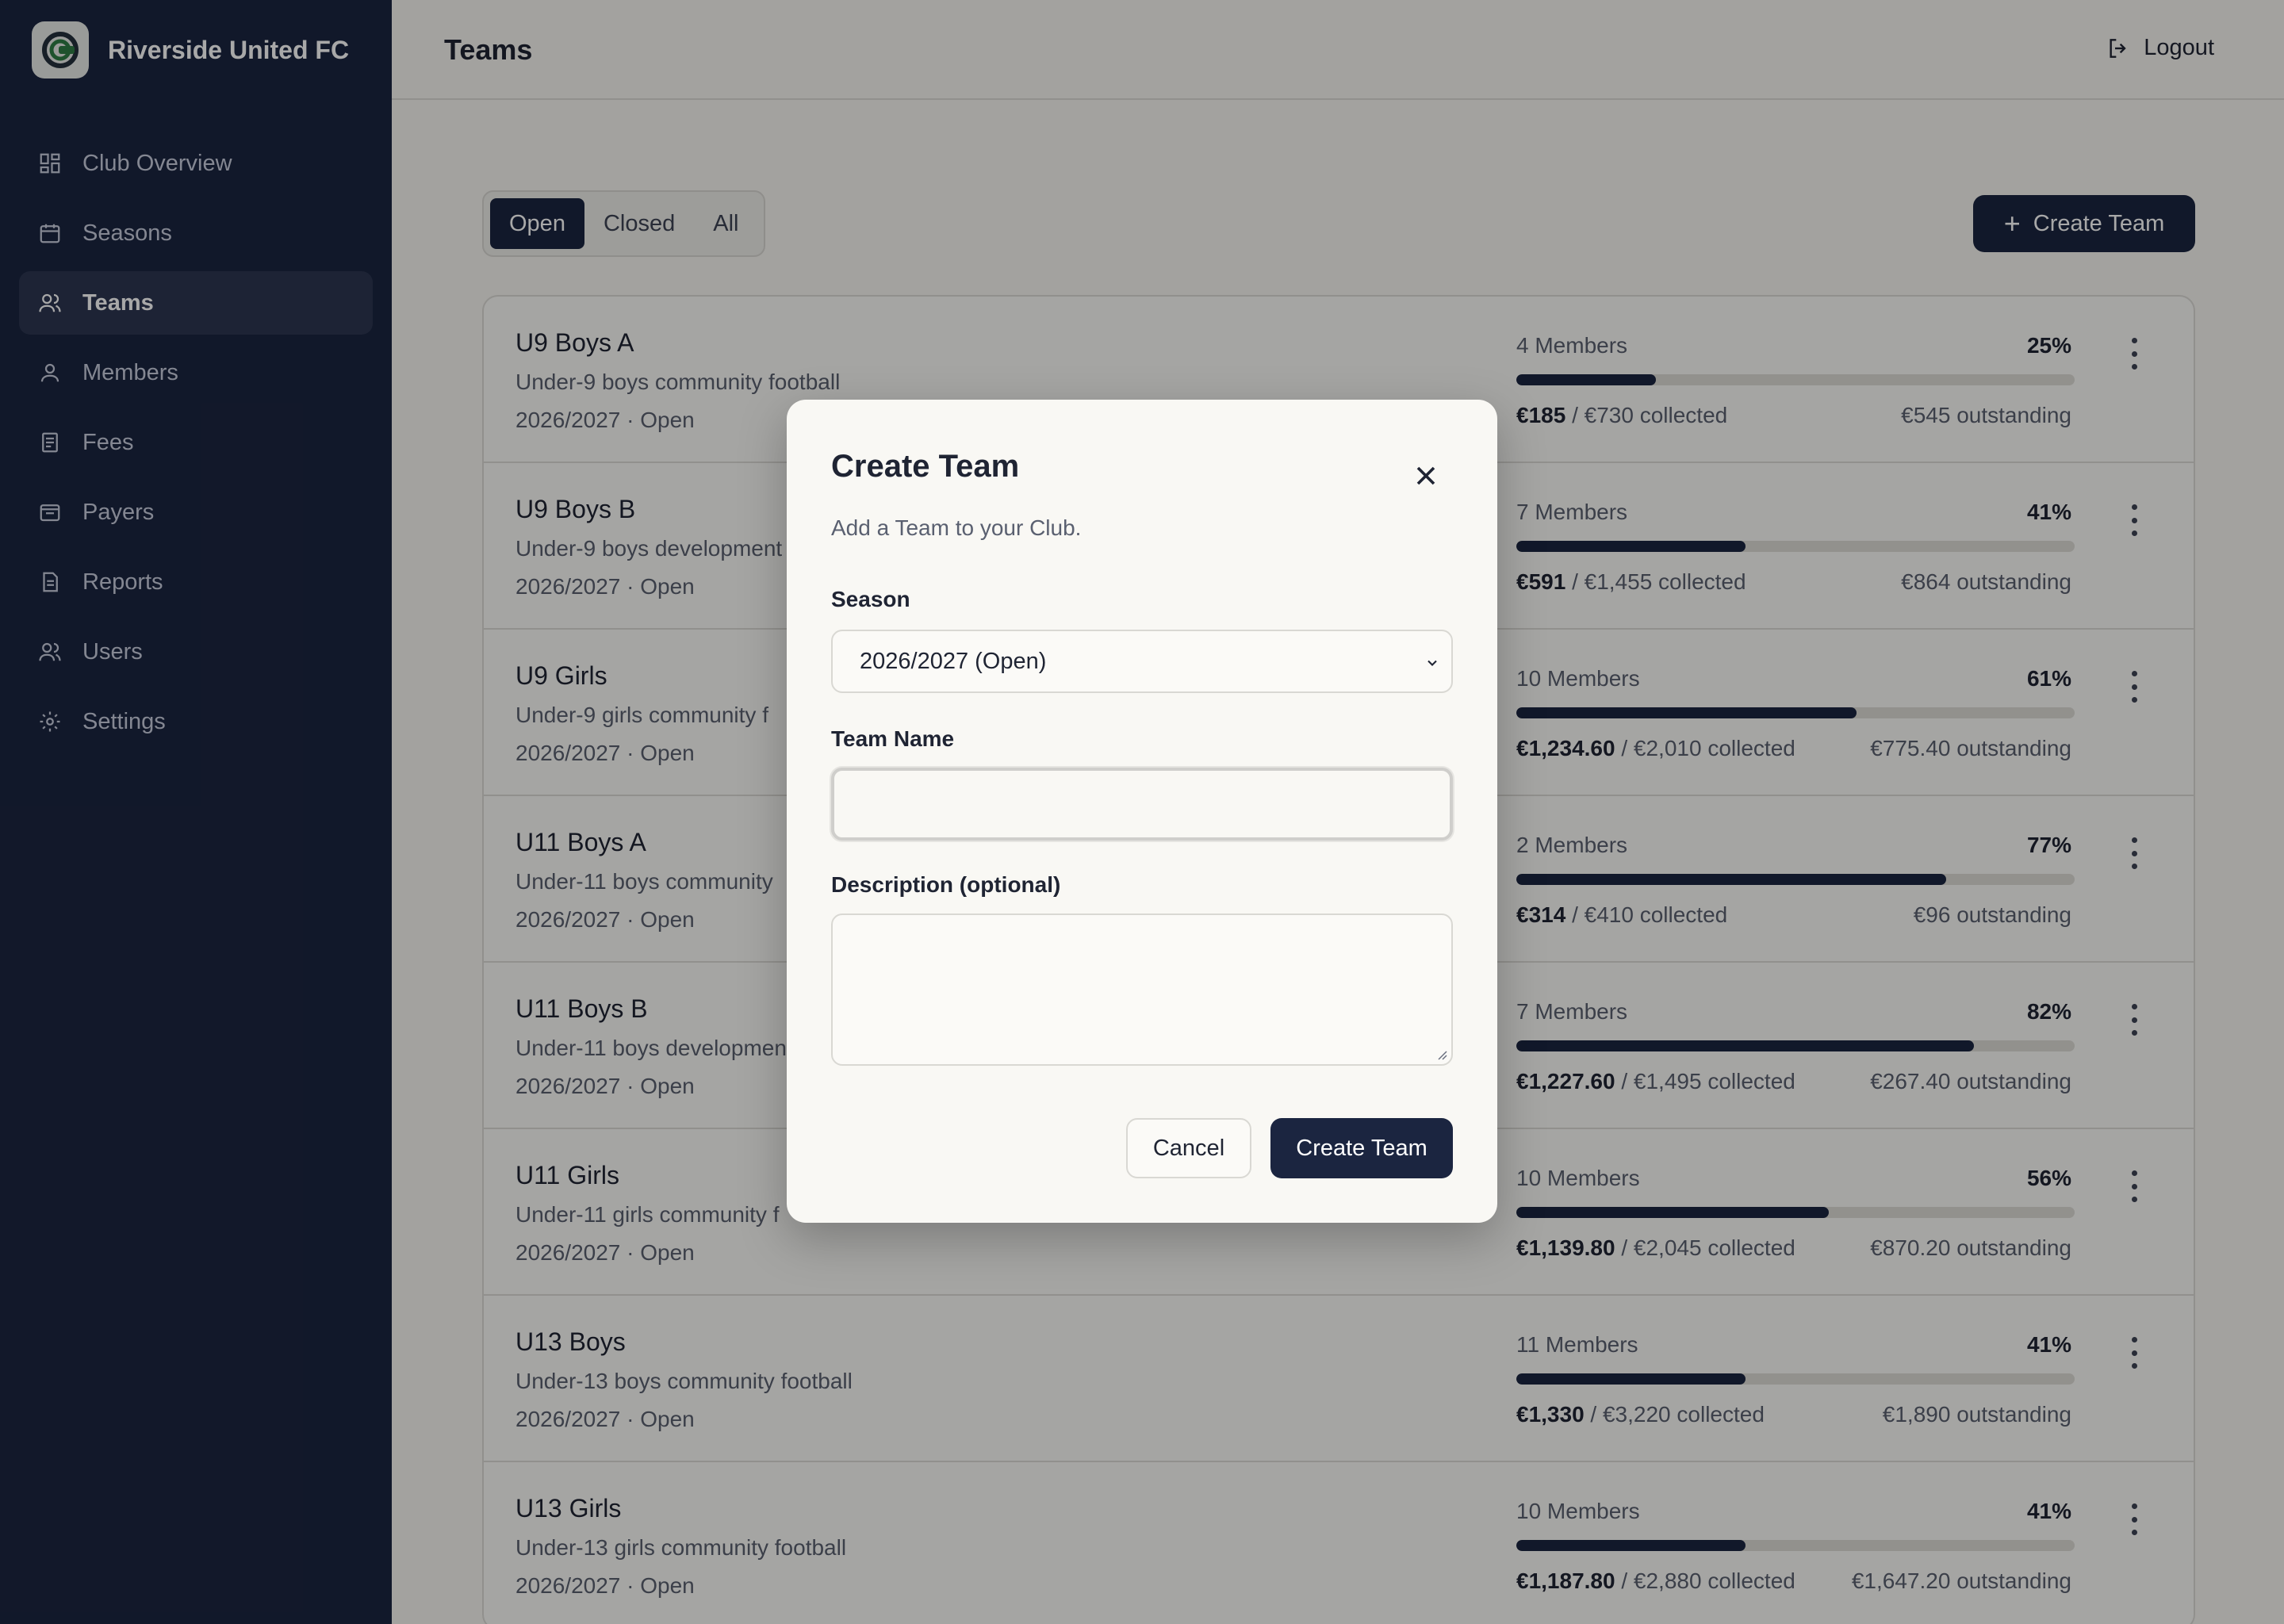 Image resolution: width=2284 pixels, height=1624 pixels. I want to click on season-selected-value: 2026/2027 (Open), so click(953, 661).